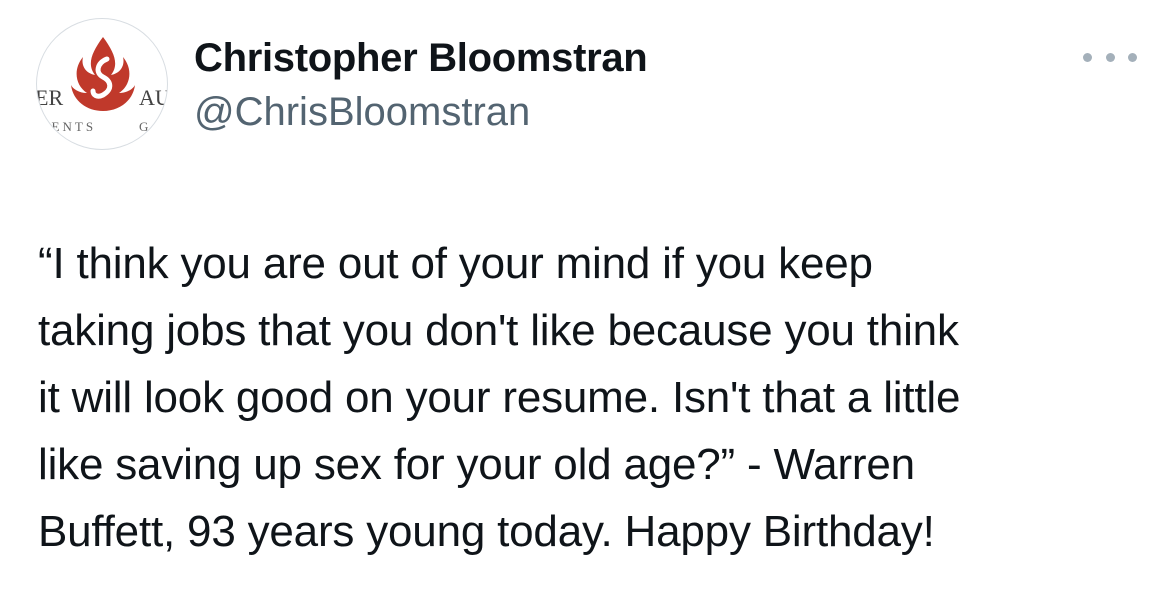 The height and width of the screenshot is (606, 1170). I want to click on semper-augustus-logo-icon: ER AU MENTS G, so click(102, 85).